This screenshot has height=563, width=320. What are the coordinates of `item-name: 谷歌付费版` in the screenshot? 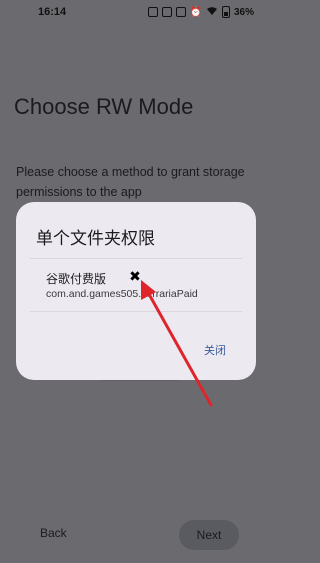 It's located at (76, 279).